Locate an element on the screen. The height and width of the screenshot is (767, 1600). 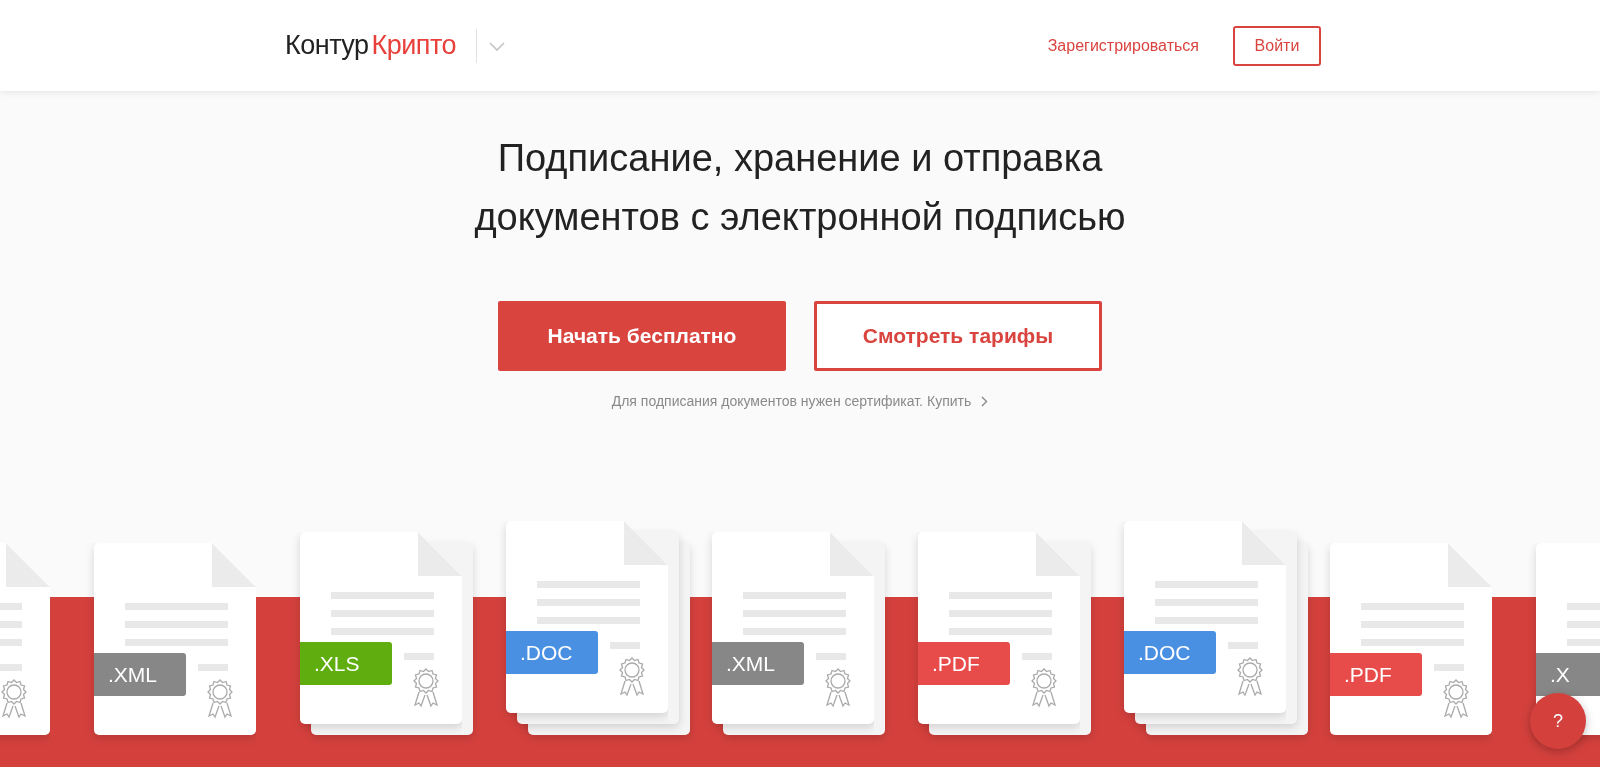
start-free-button: Начать бесплатно is located at coordinates (642, 336).